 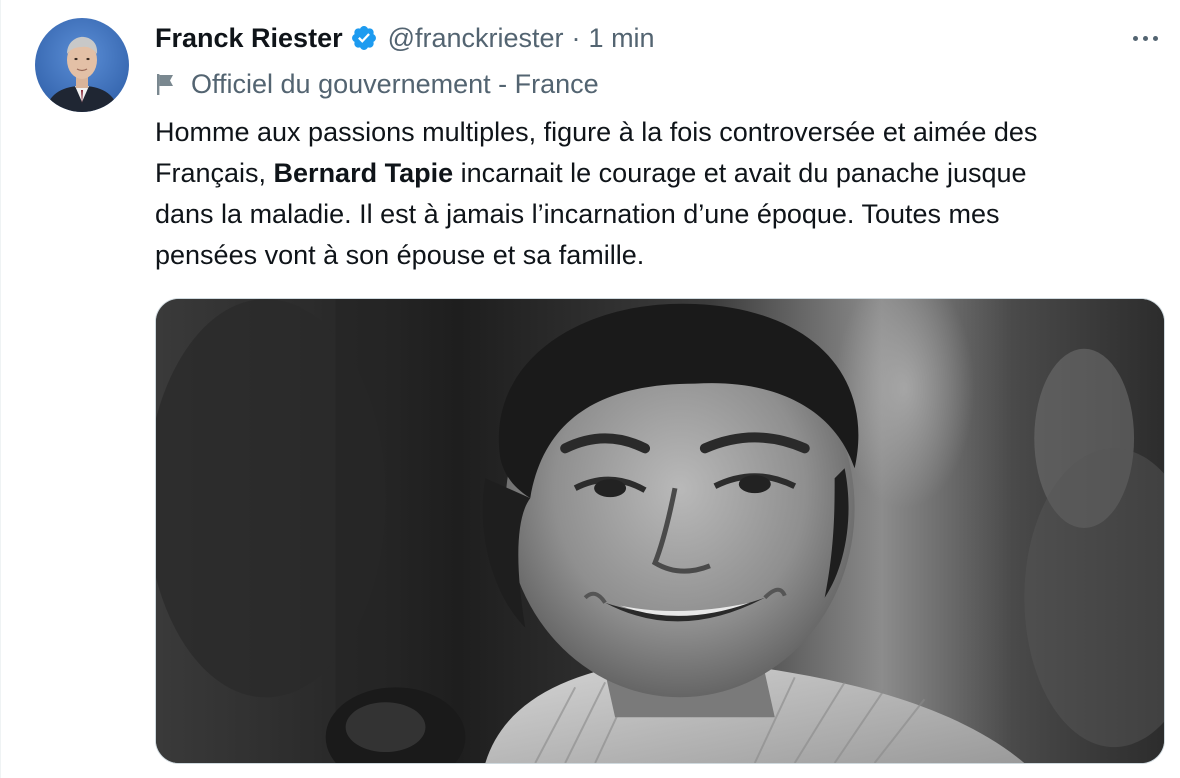 What do you see at coordinates (166, 84) in the screenshot?
I see `flag-icon` at bounding box center [166, 84].